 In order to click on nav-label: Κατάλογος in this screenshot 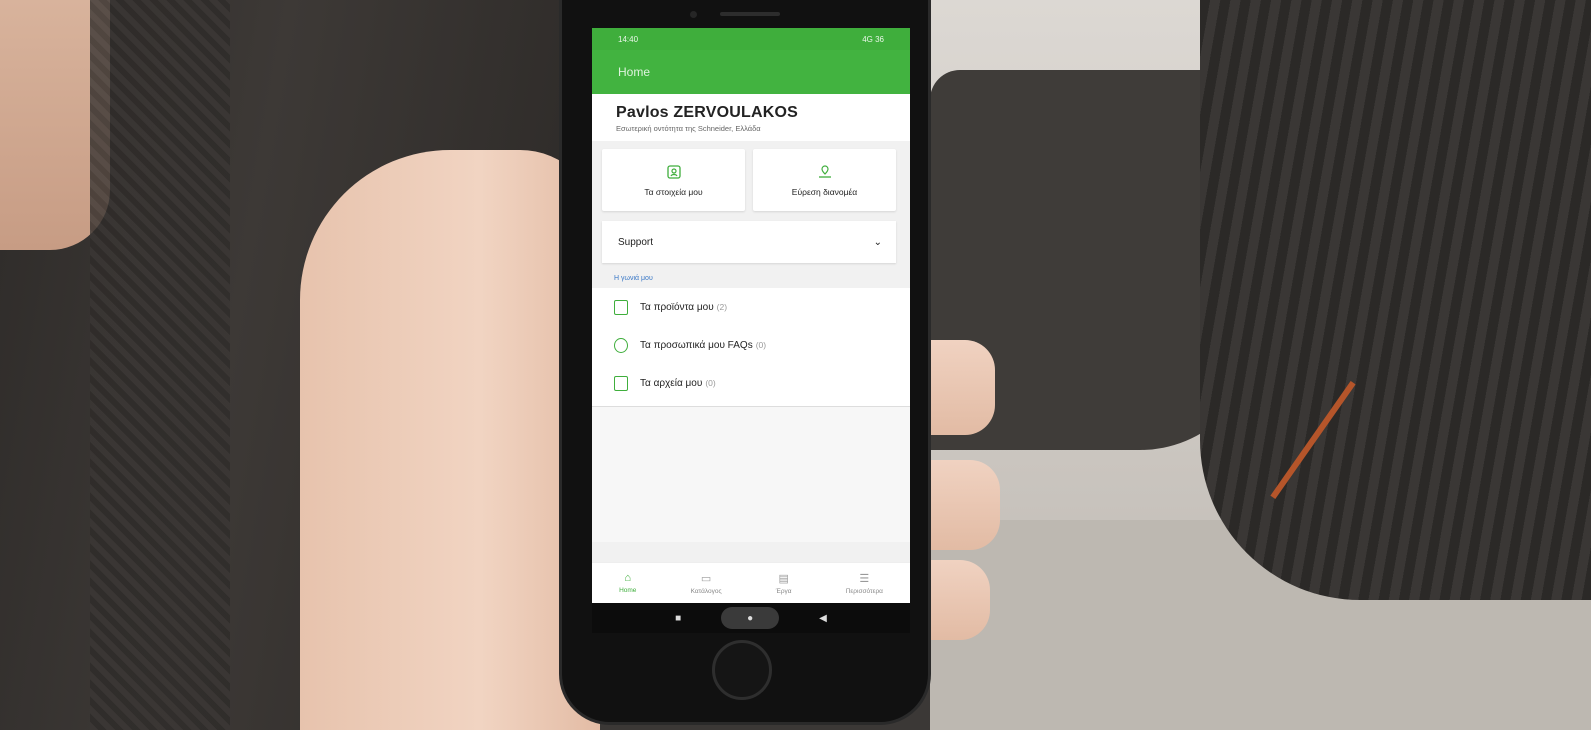, I will do `click(706, 591)`.